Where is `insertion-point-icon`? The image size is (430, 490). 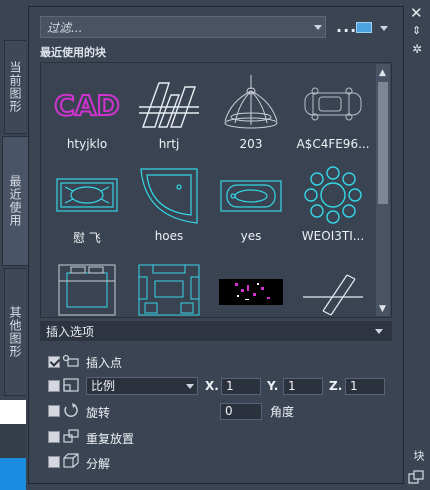
insertion-point-icon is located at coordinates (70, 360).